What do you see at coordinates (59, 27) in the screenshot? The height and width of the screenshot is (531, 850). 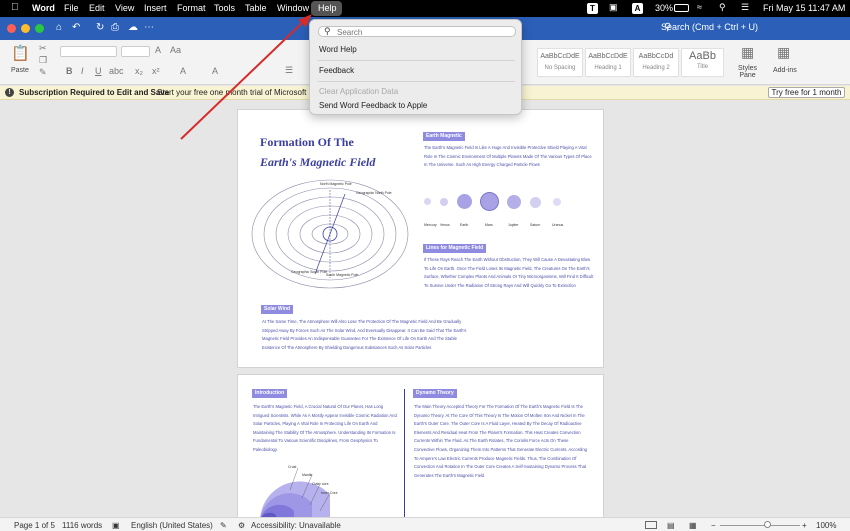 I see `home-icon: ⌂` at bounding box center [59, 27].